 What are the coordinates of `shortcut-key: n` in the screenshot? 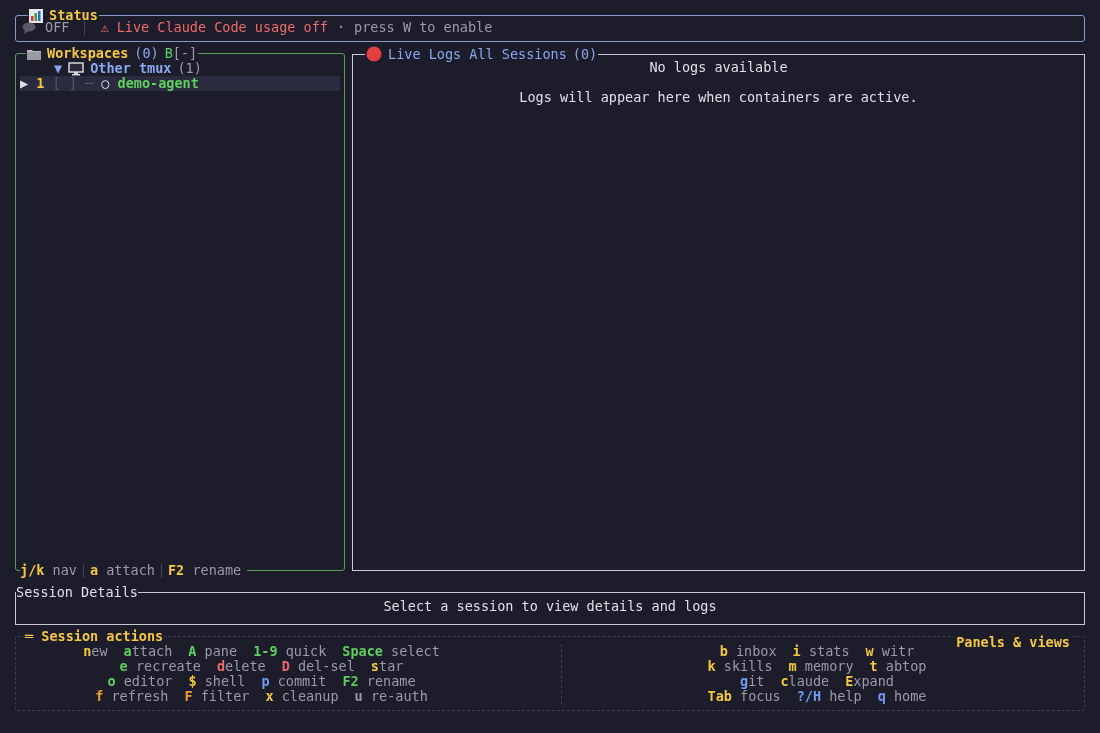 It's located at (87, 651).